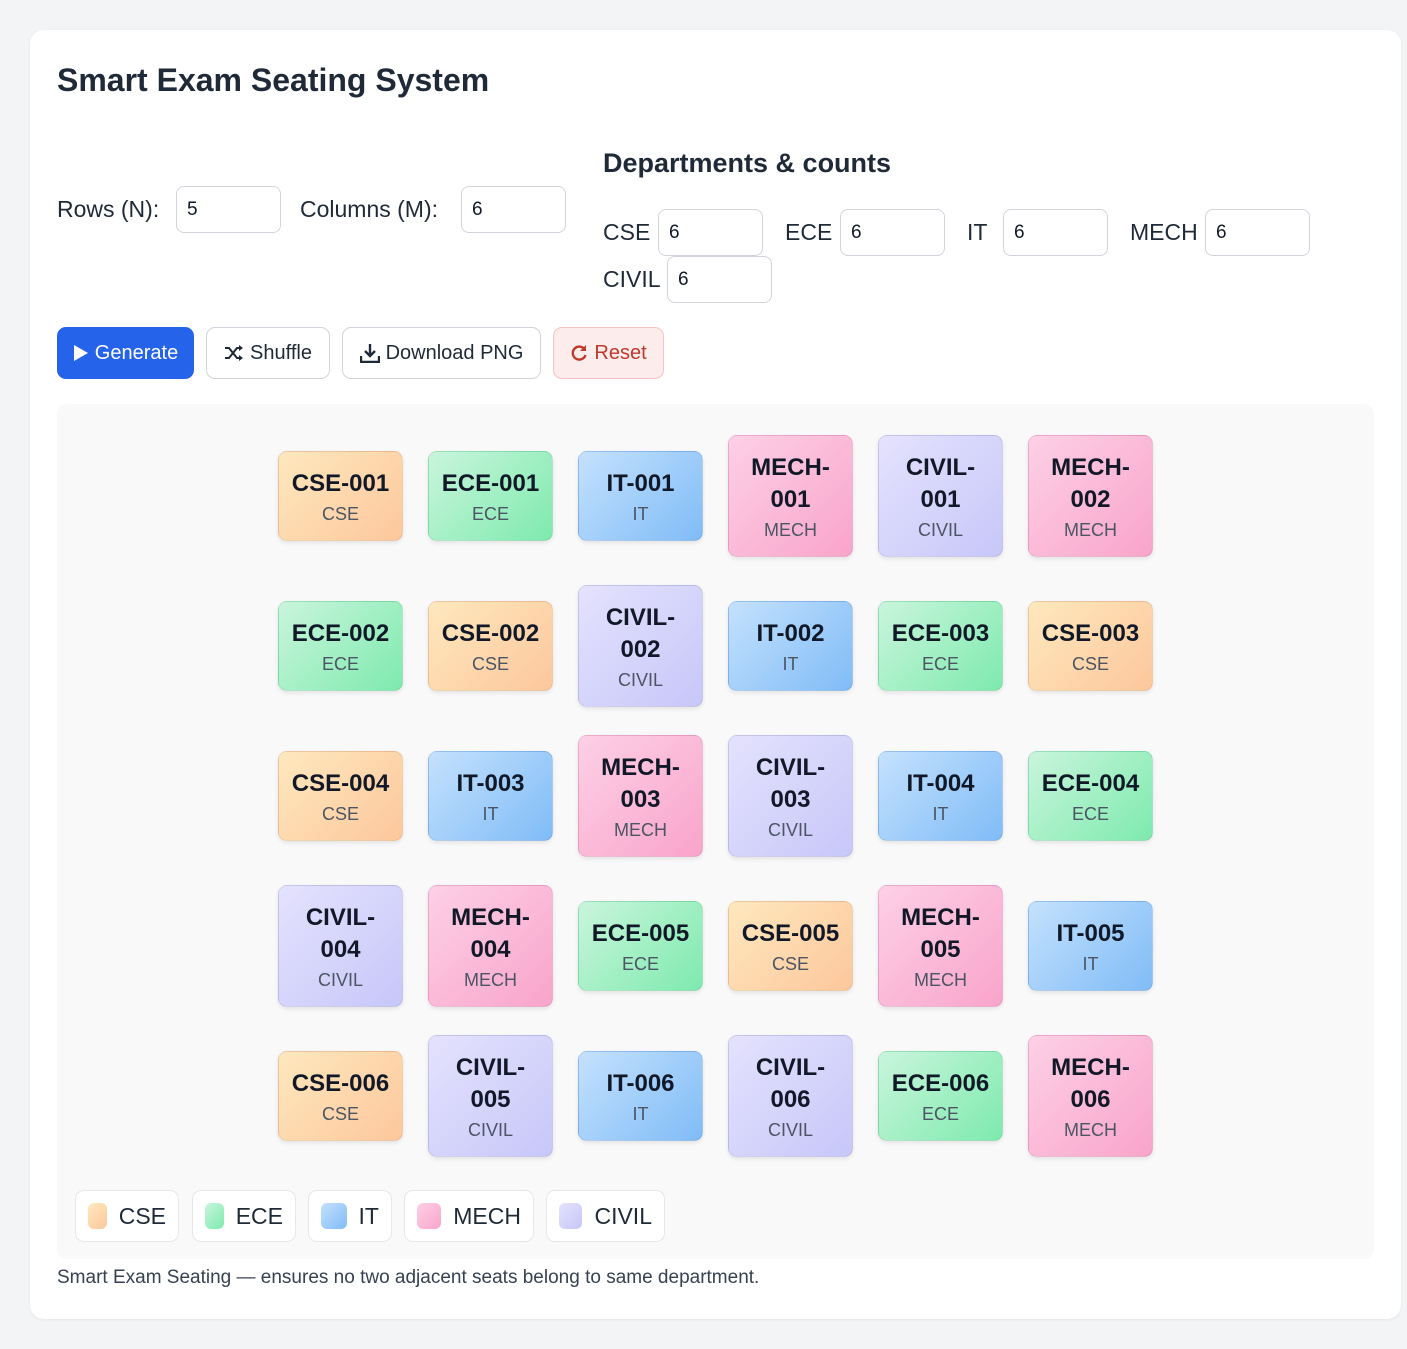  I want to click on download-png-button: Download PNG, so click(441, 353).